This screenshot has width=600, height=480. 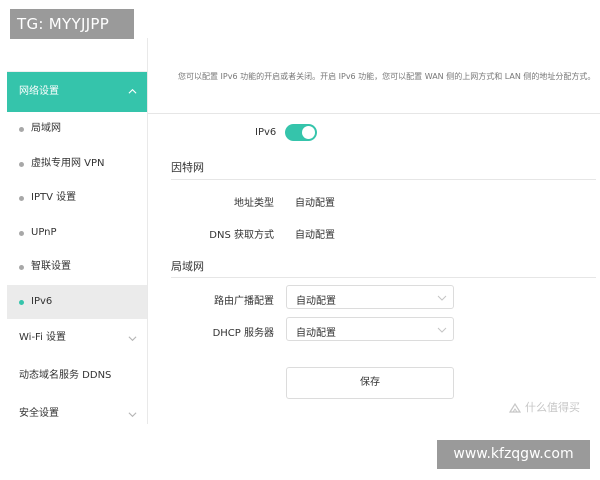 What do you see at coordinates (77, 55) in the screenshot?
I see `sidebar-top-spacer` at bounding box center [77, 55].